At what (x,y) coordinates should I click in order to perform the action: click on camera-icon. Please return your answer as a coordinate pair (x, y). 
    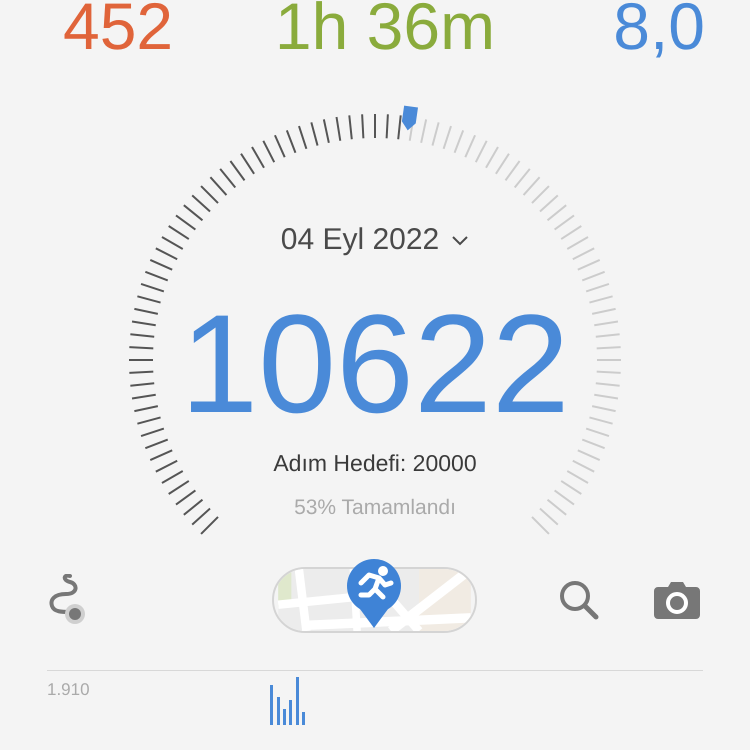
    Looking at the image, I should click on (677, 600).